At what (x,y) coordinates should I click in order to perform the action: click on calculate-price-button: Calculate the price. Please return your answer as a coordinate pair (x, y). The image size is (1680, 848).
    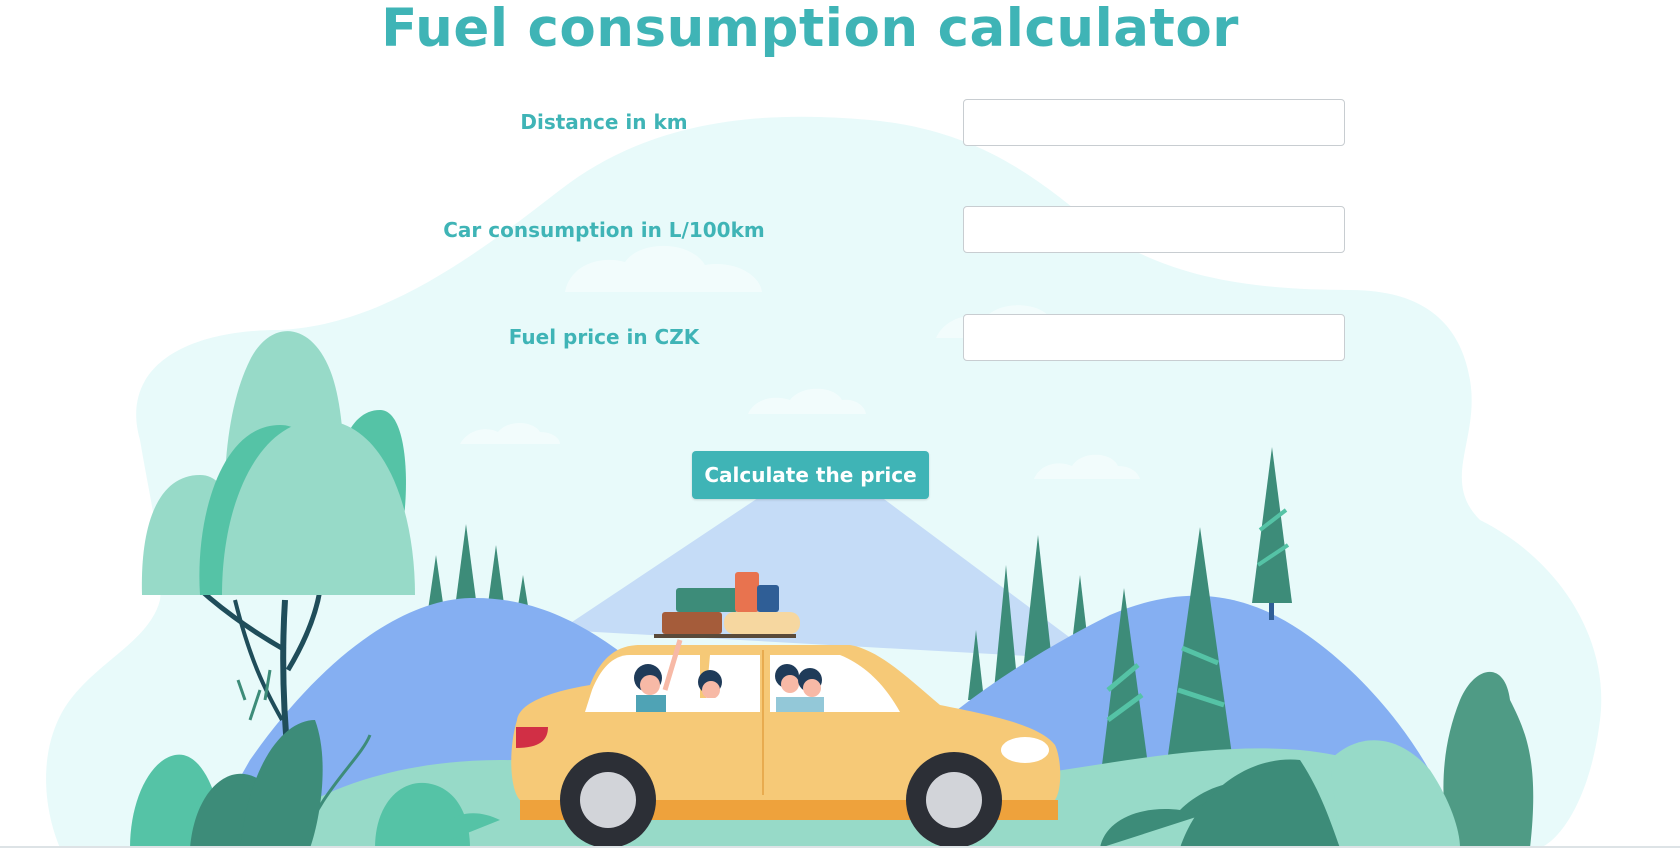
    Looking at the image, I should click on (810, 475).